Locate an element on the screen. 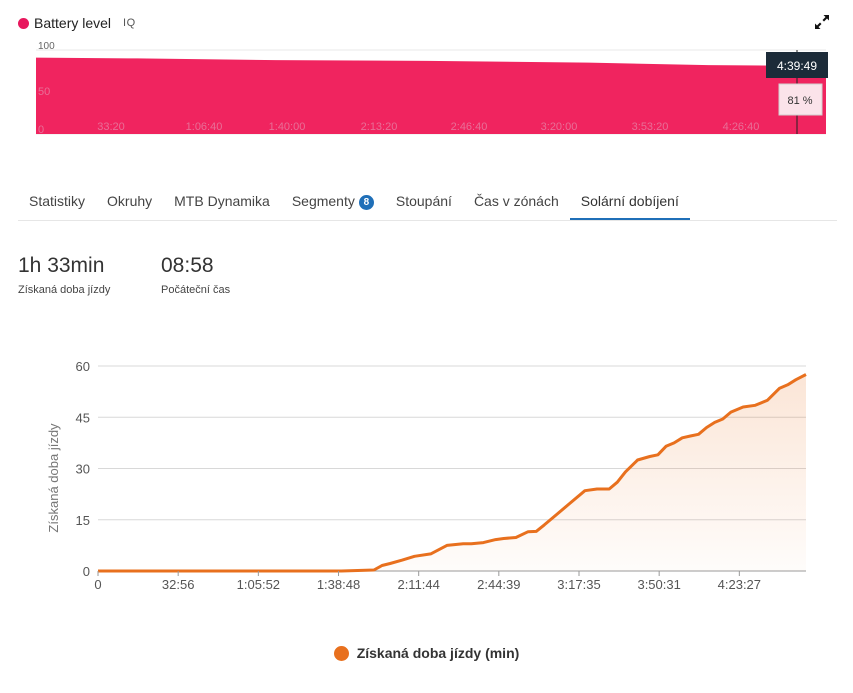 This screenshot has height=693, width=853. tab-label: Segmenty is located at coordinates (323, 201).